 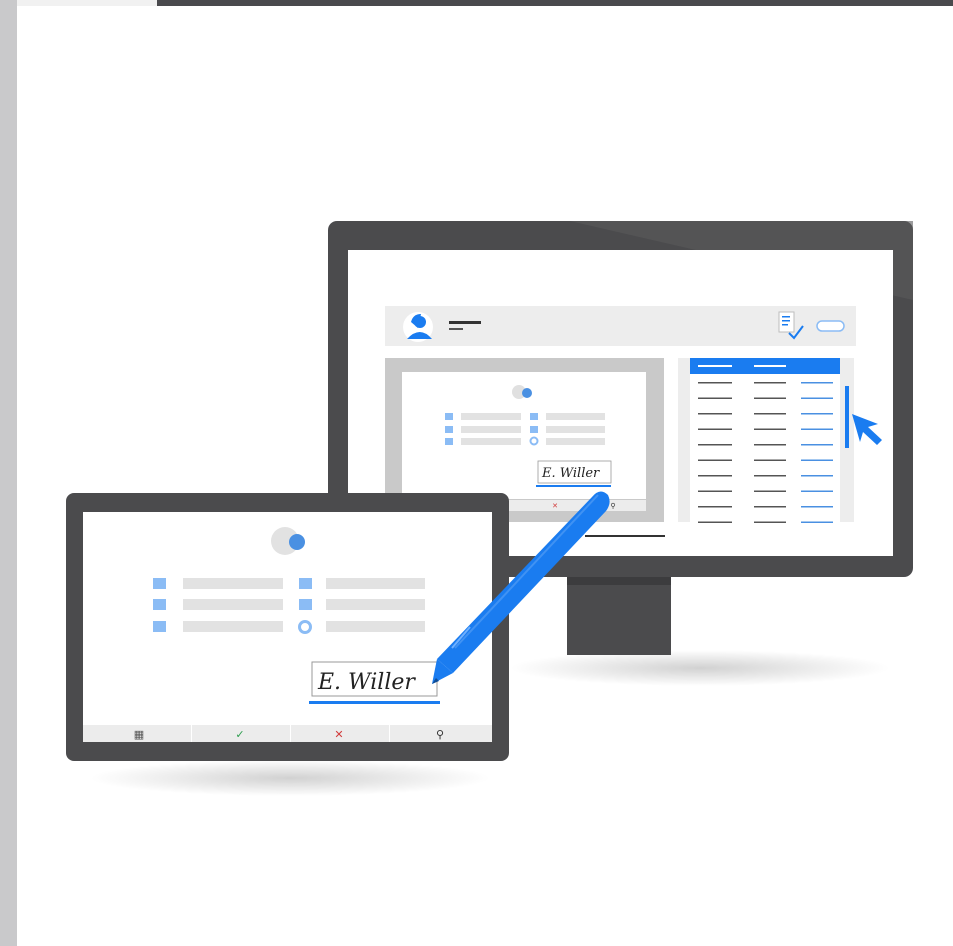 I want to click on search-icon: ⚲, so click(x=440, y=734).